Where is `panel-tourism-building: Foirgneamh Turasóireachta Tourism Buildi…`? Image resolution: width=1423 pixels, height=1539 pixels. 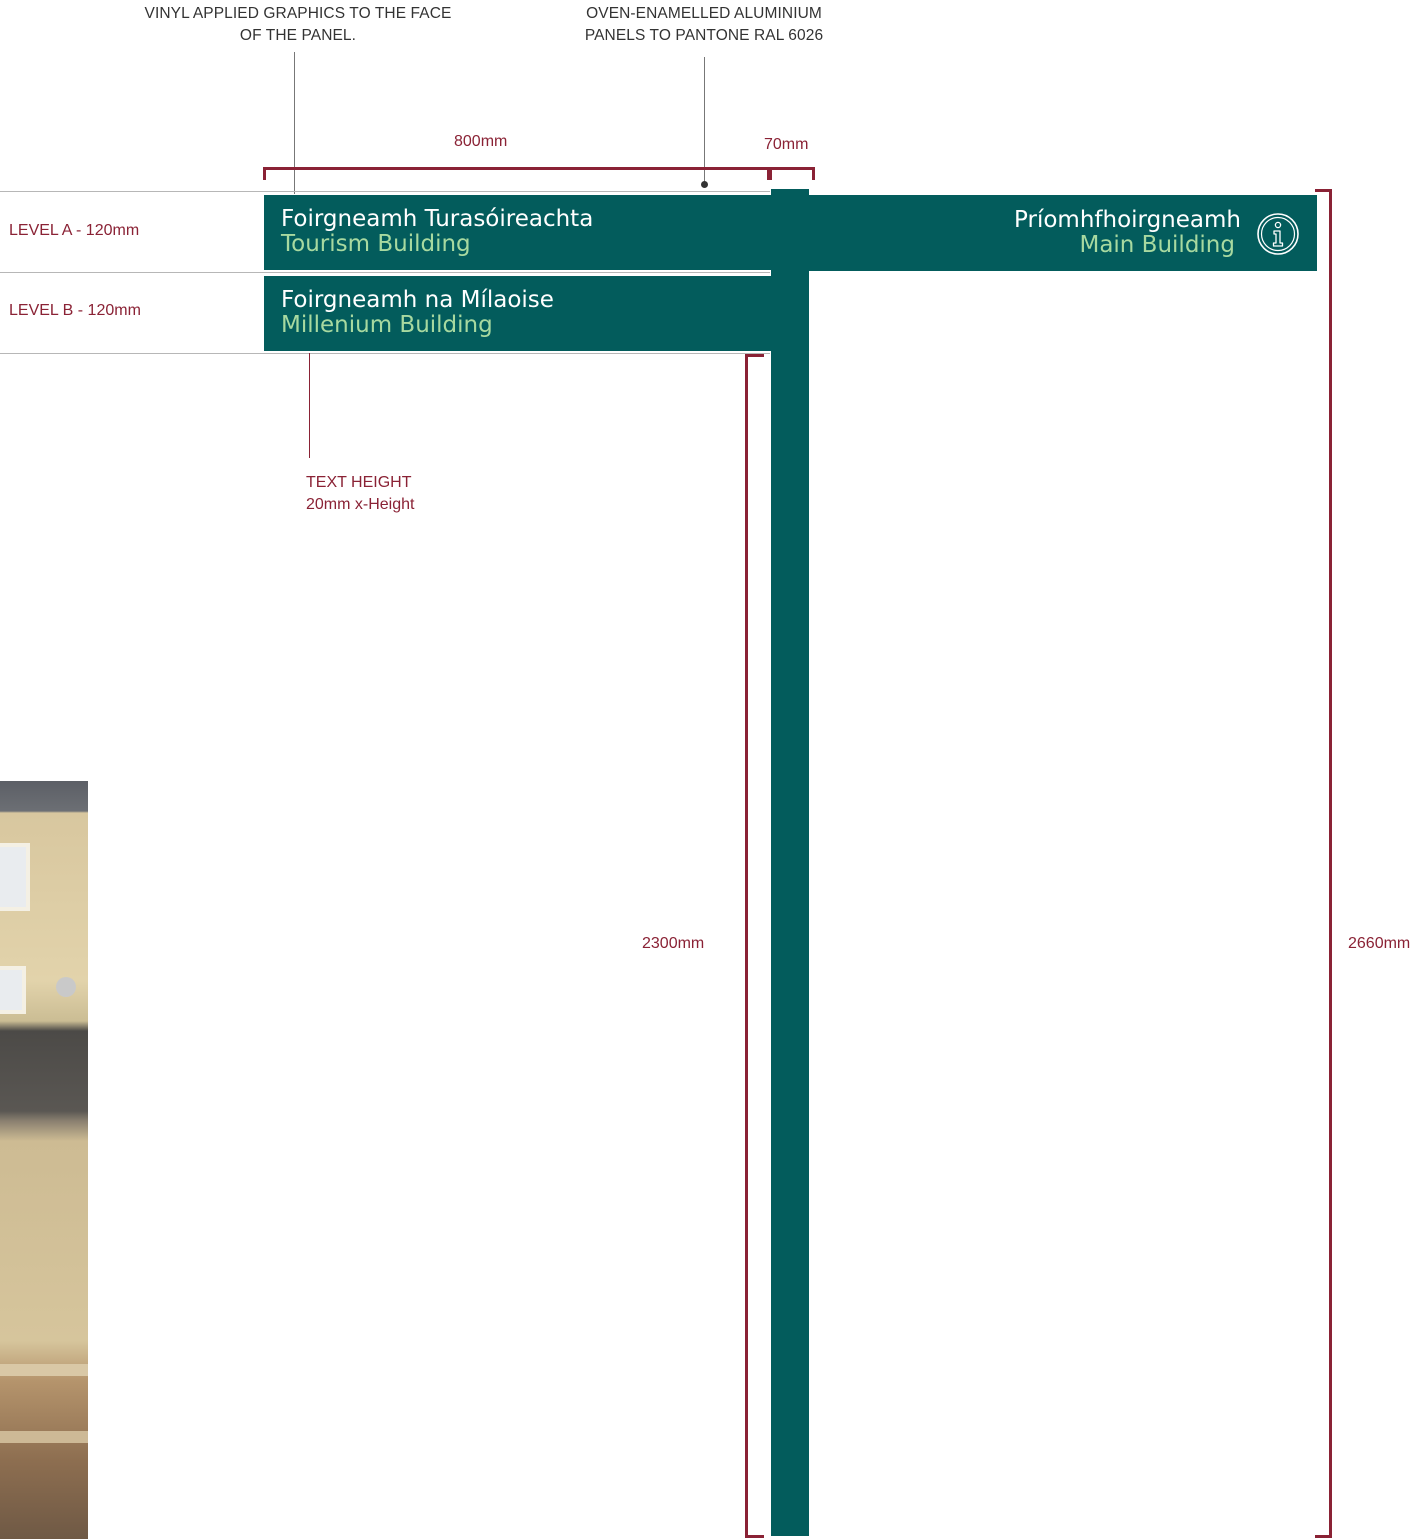 panel-tourism-building: Foirgneamh Turasóireachta Tourism Buildi… is located at coordinates (517, 232).